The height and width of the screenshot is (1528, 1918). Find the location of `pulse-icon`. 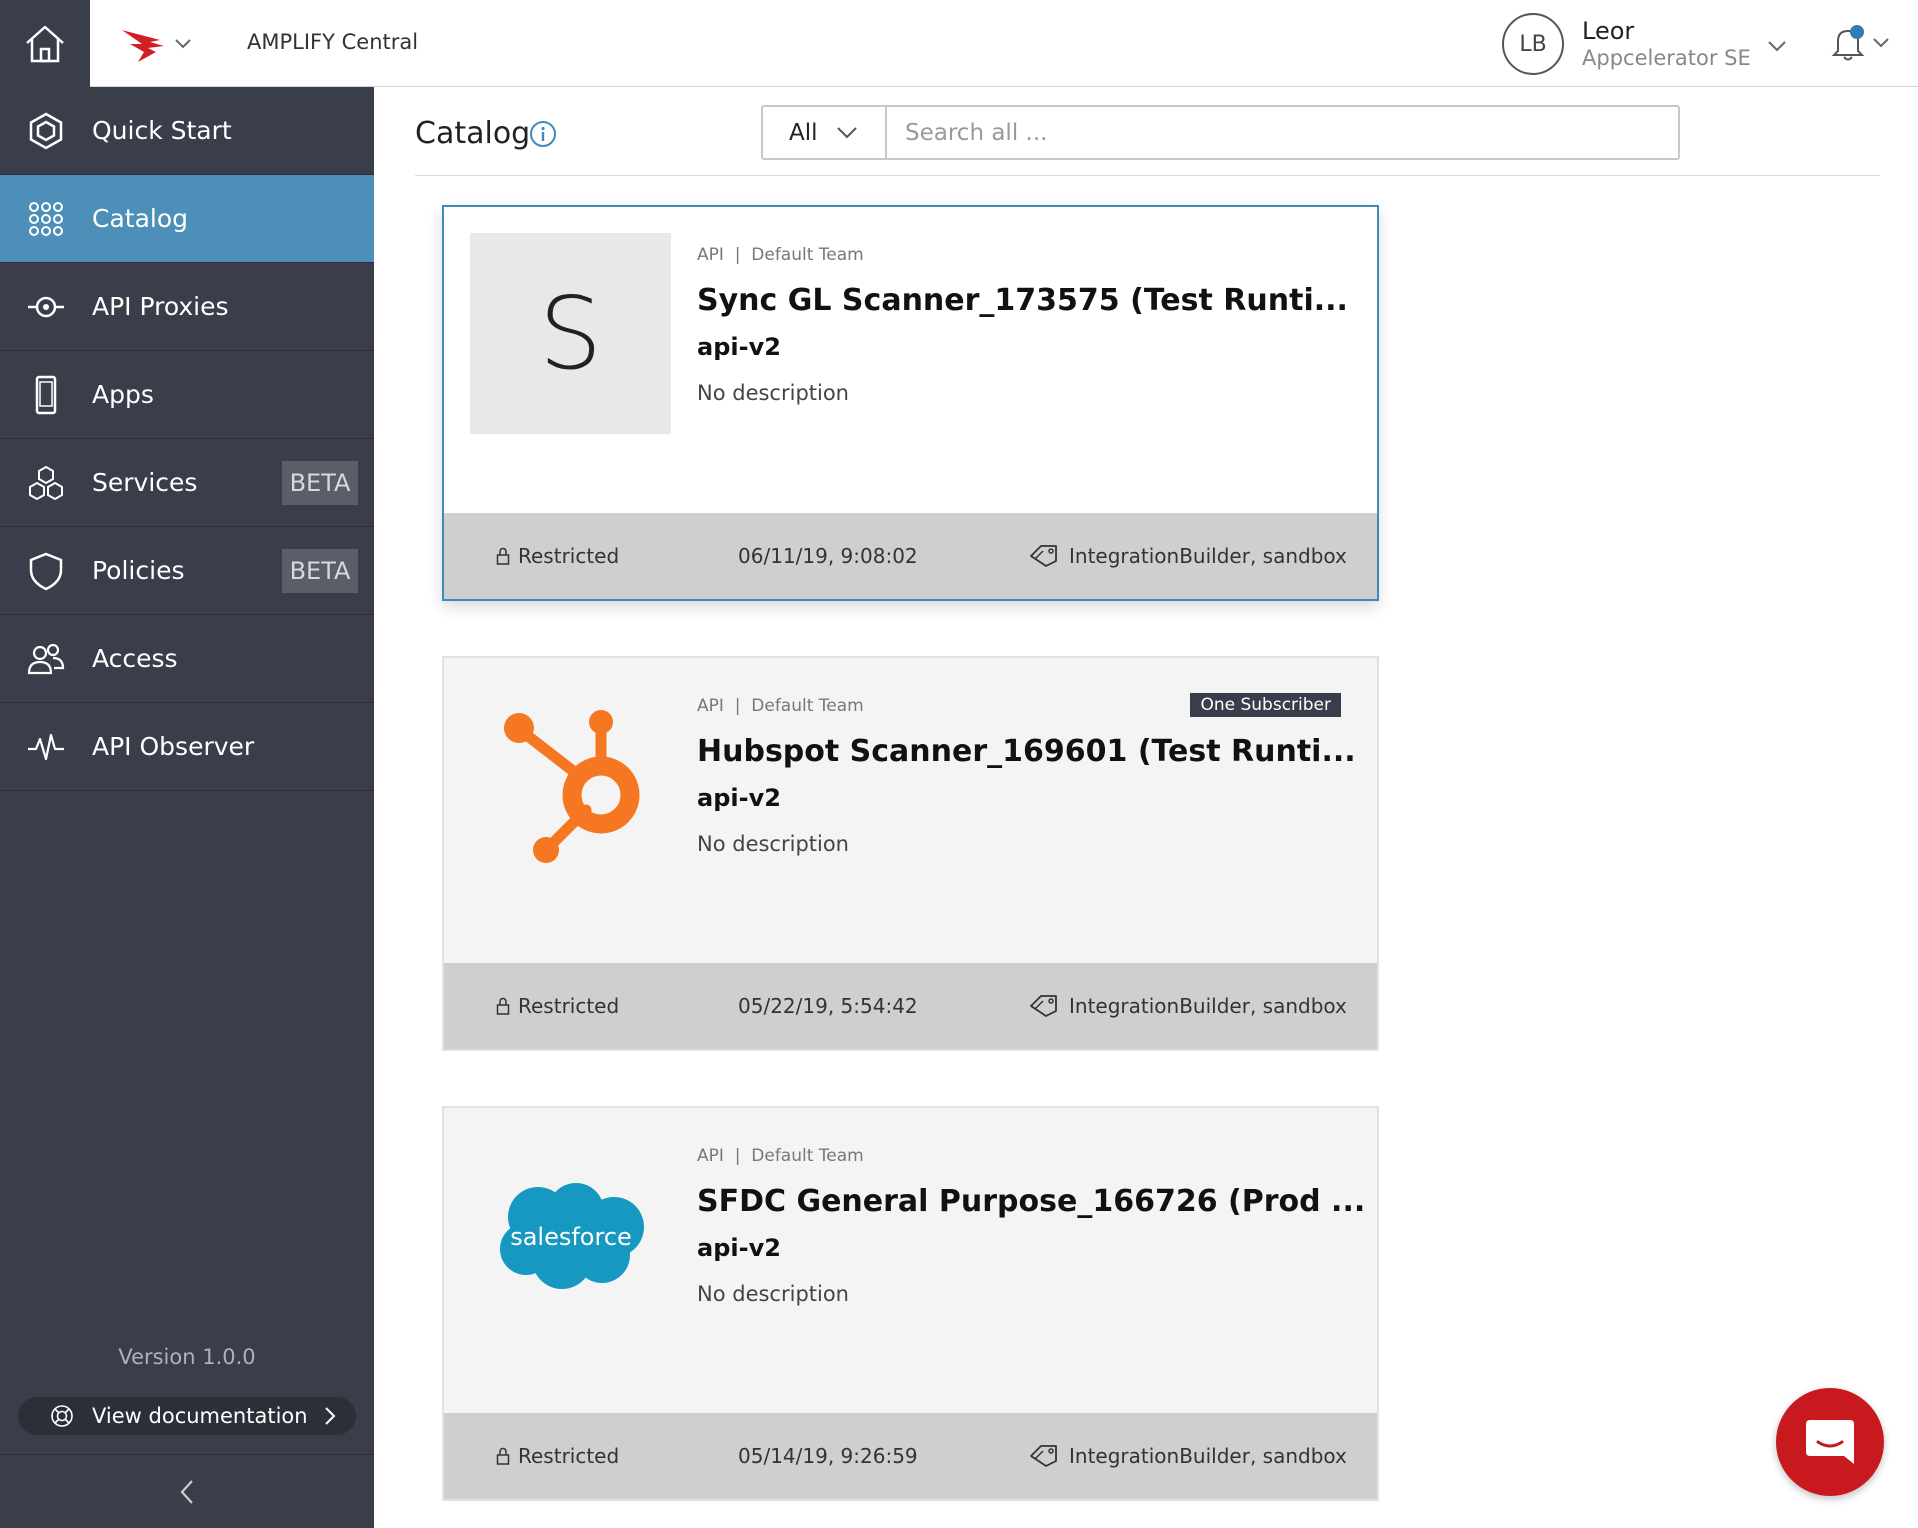

pulse-icon is located at coordinates (46, 746).